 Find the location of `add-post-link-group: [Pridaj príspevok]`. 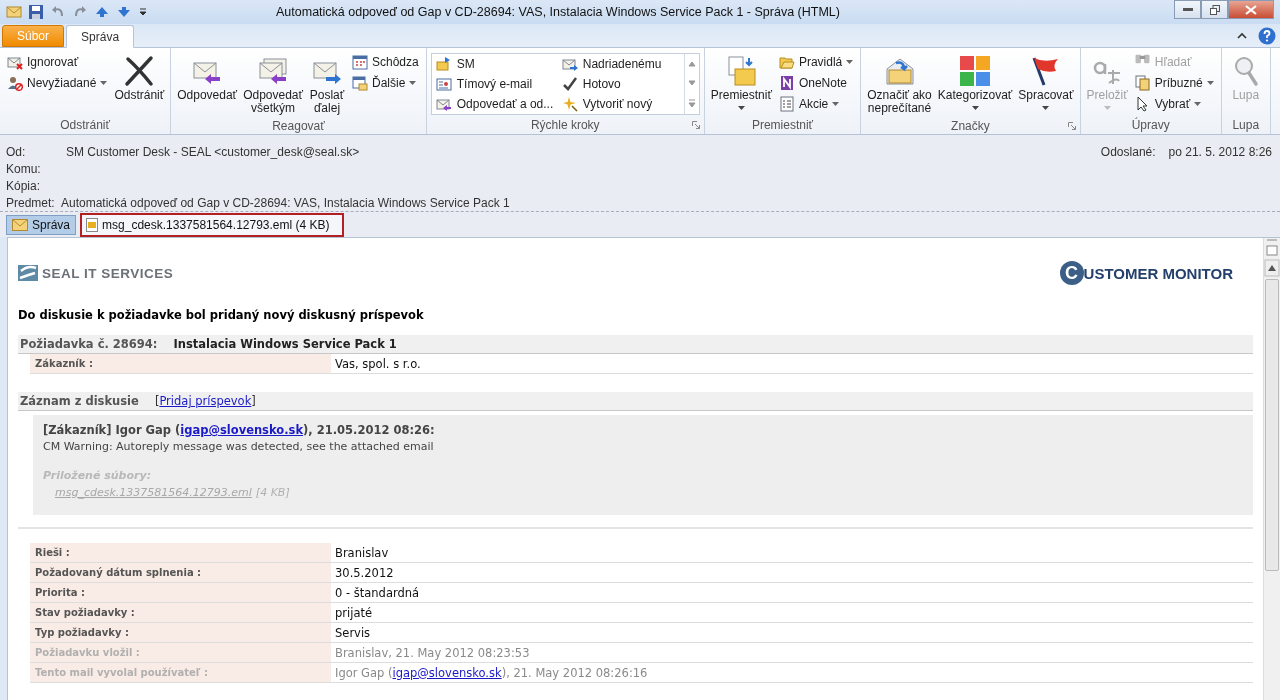

add-post-link-group: [Pridaj príspevok] is located at coordinates (205, 401).